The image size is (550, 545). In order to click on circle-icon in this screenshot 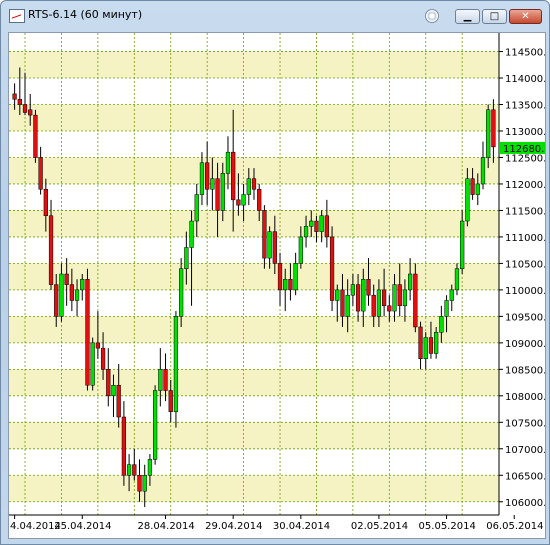, I will do `click(432, 16)`.